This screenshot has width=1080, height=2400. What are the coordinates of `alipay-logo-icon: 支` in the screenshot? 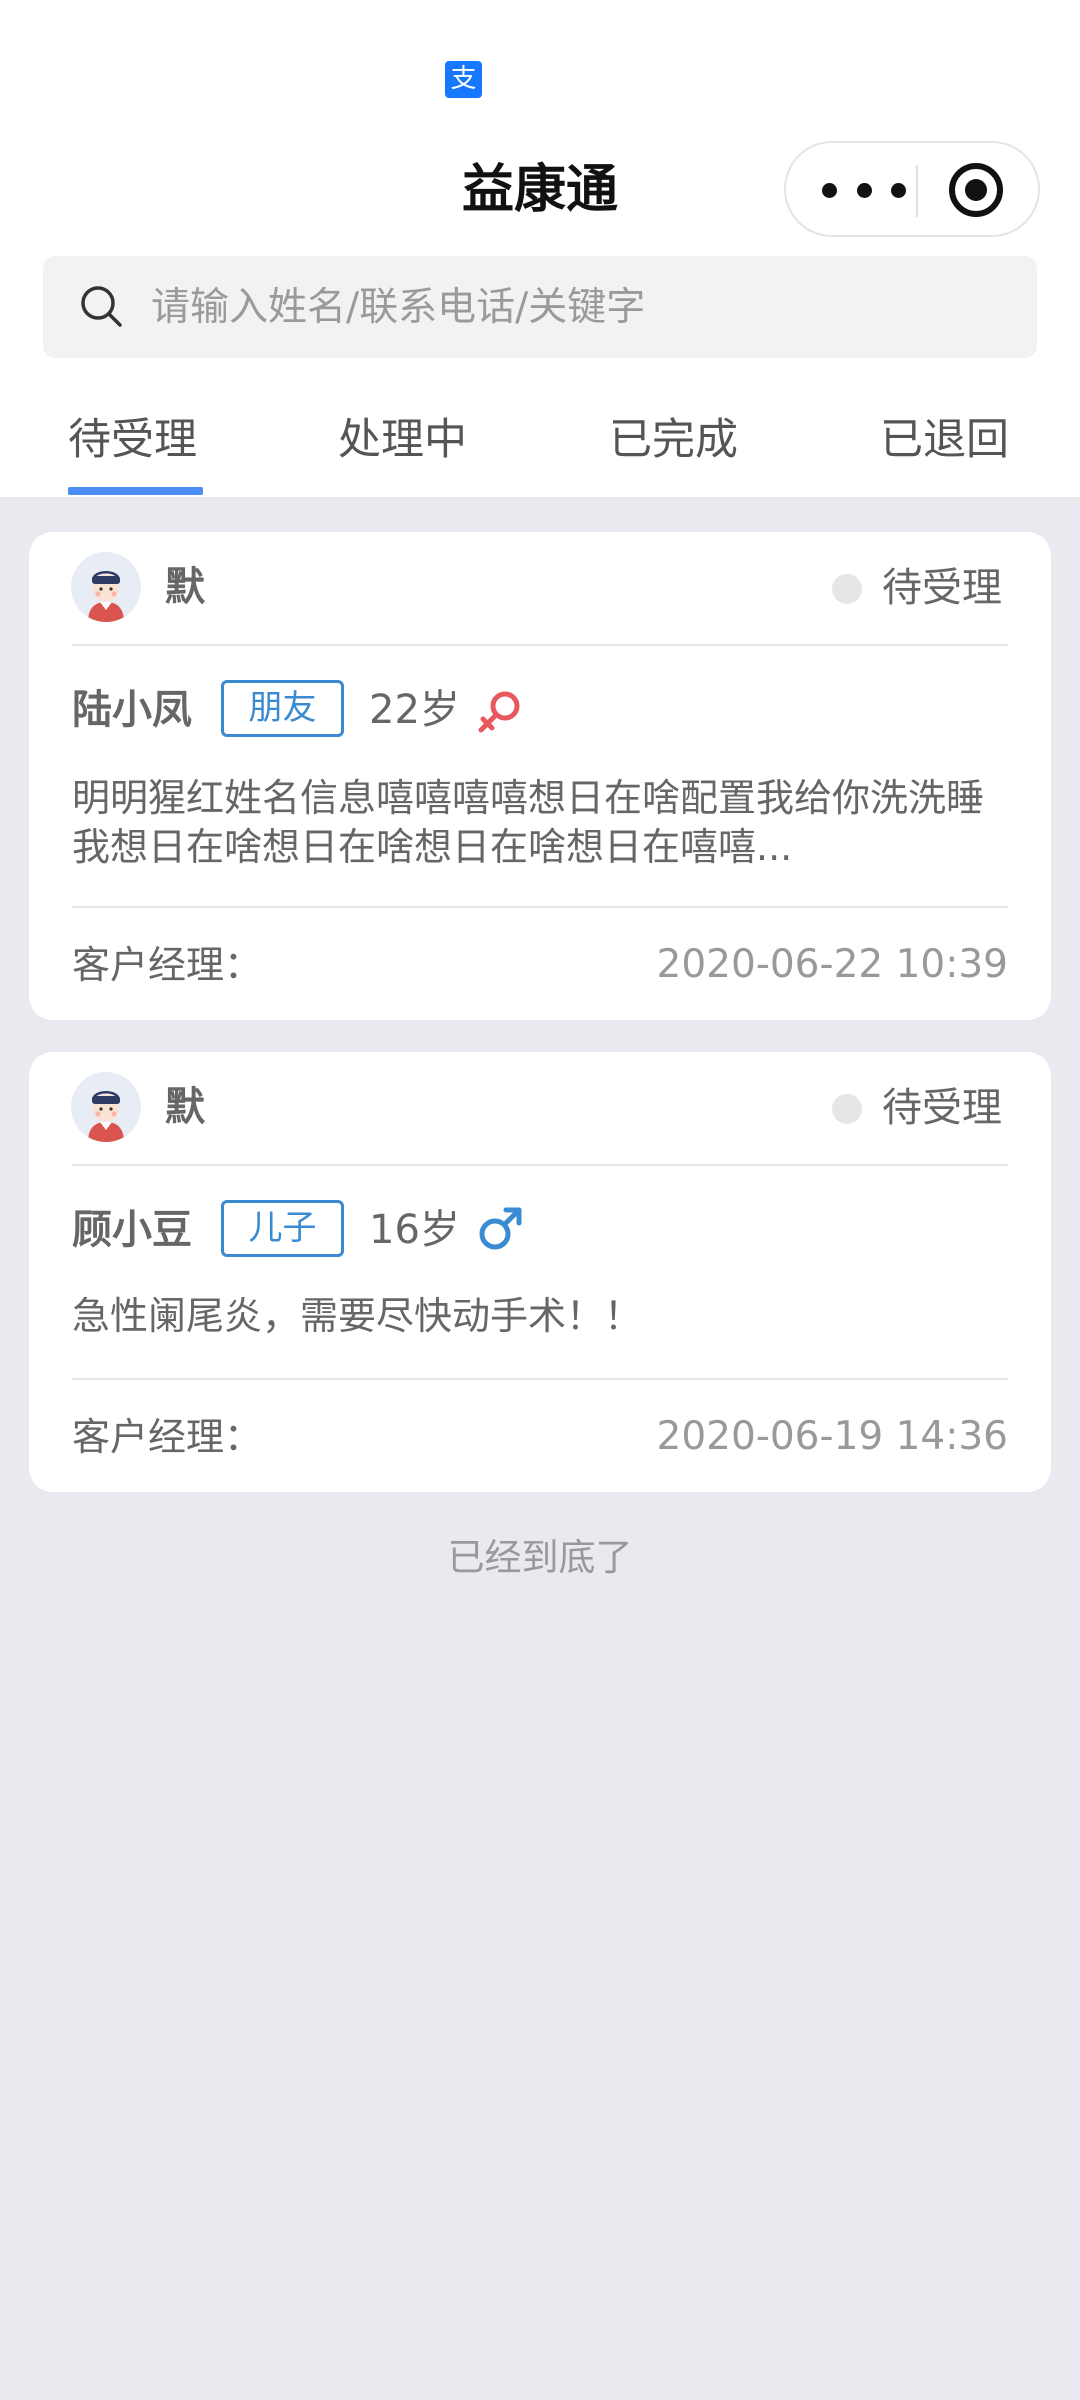 It's located at (463, 79).